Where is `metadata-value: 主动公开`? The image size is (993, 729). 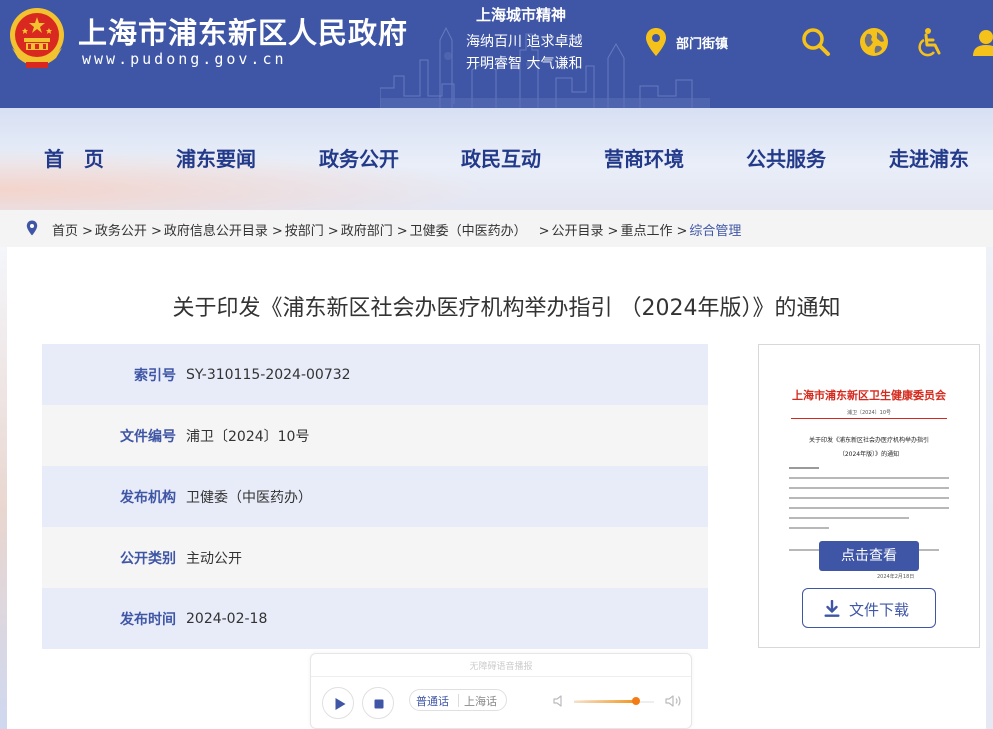
metadata-value: 主动公开 is located at coordinates (214, 558).